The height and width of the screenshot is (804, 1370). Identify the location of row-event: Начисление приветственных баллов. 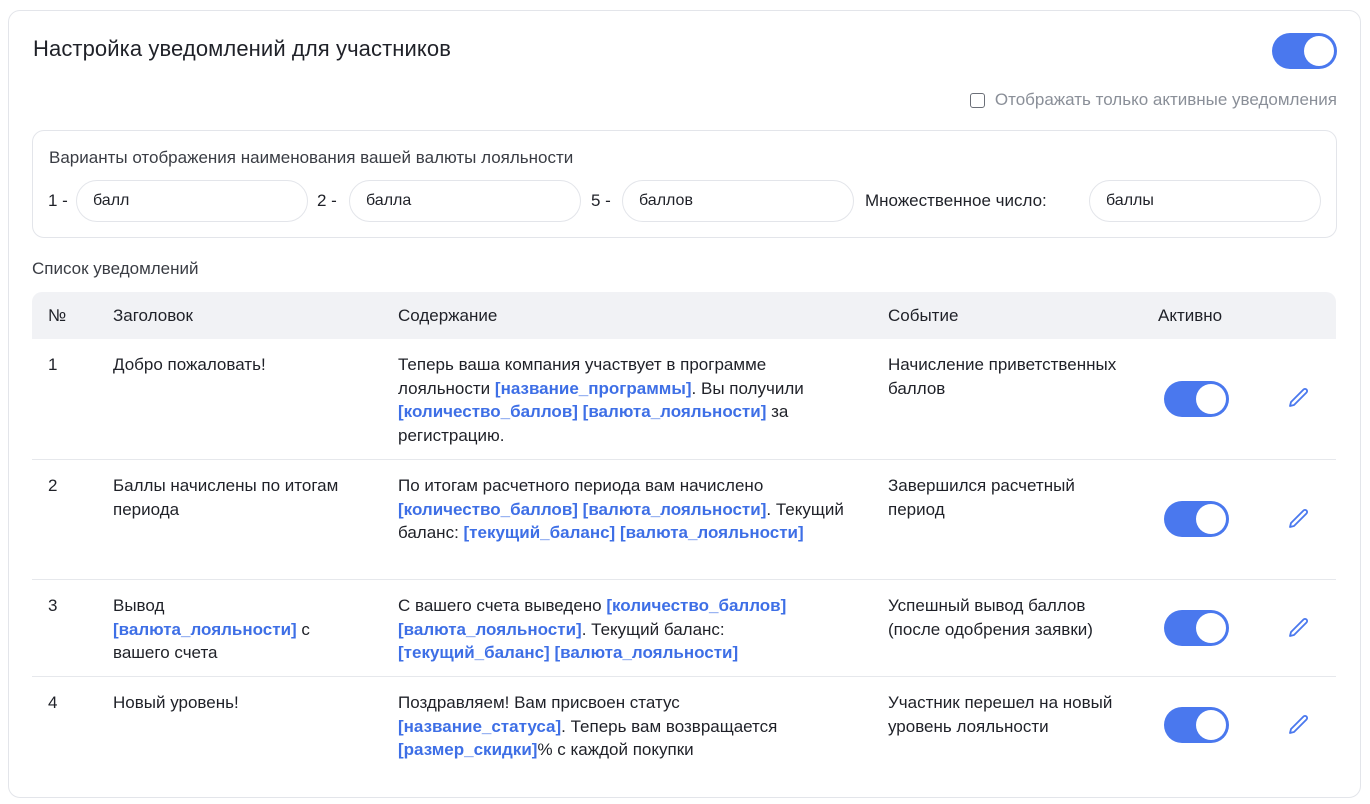
(1002, 376).